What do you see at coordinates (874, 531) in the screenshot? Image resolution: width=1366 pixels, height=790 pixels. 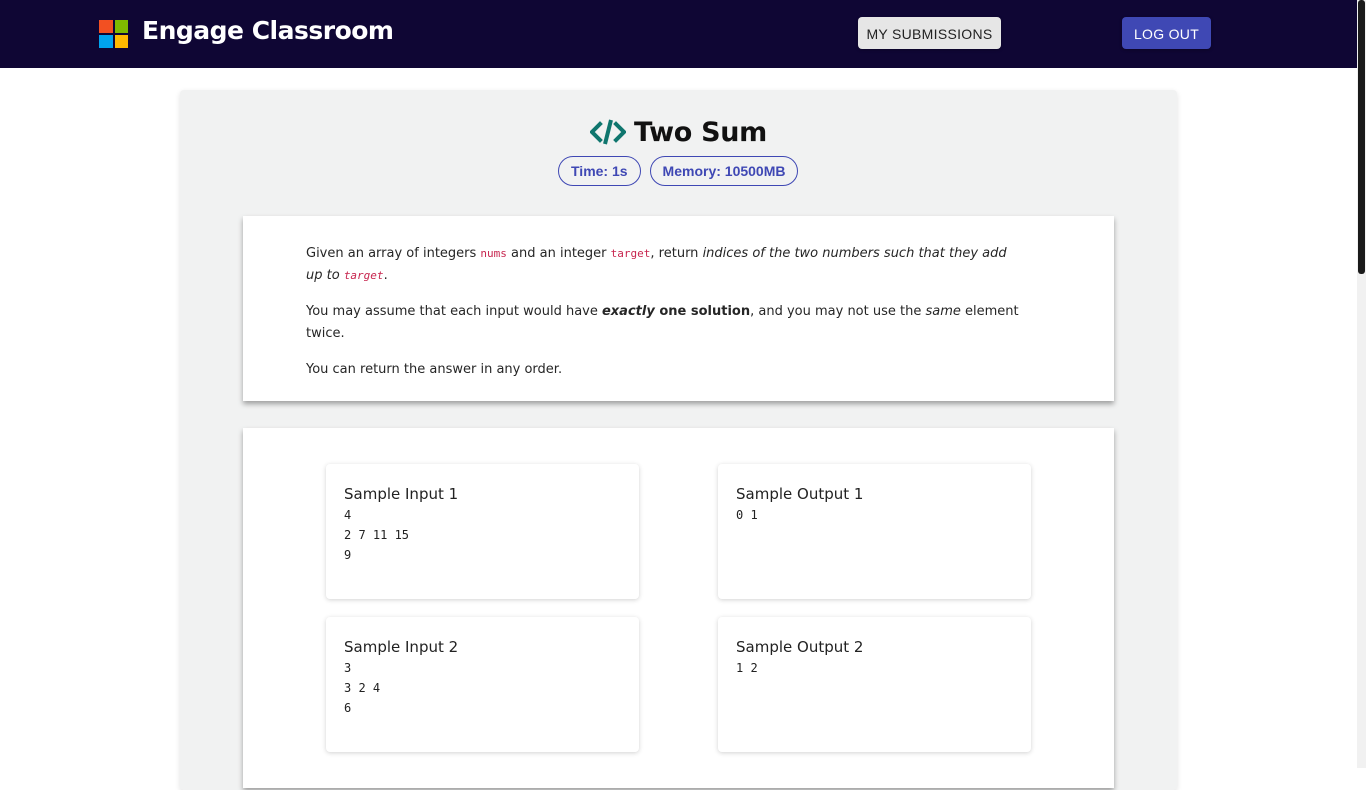 I see `sample-output-box: Sample Output 1 0 1` at bounding box center [874, 531].